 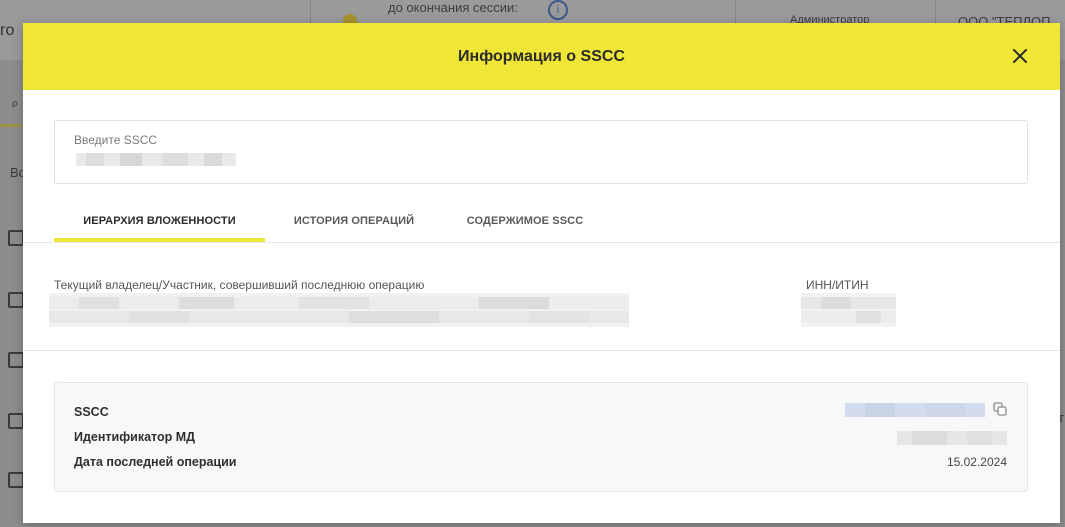 I want to click on tab-hierarchy: ИЕРАРХИЯ ВЛОЖЕННОСТИ, so click(x=159, y=221).